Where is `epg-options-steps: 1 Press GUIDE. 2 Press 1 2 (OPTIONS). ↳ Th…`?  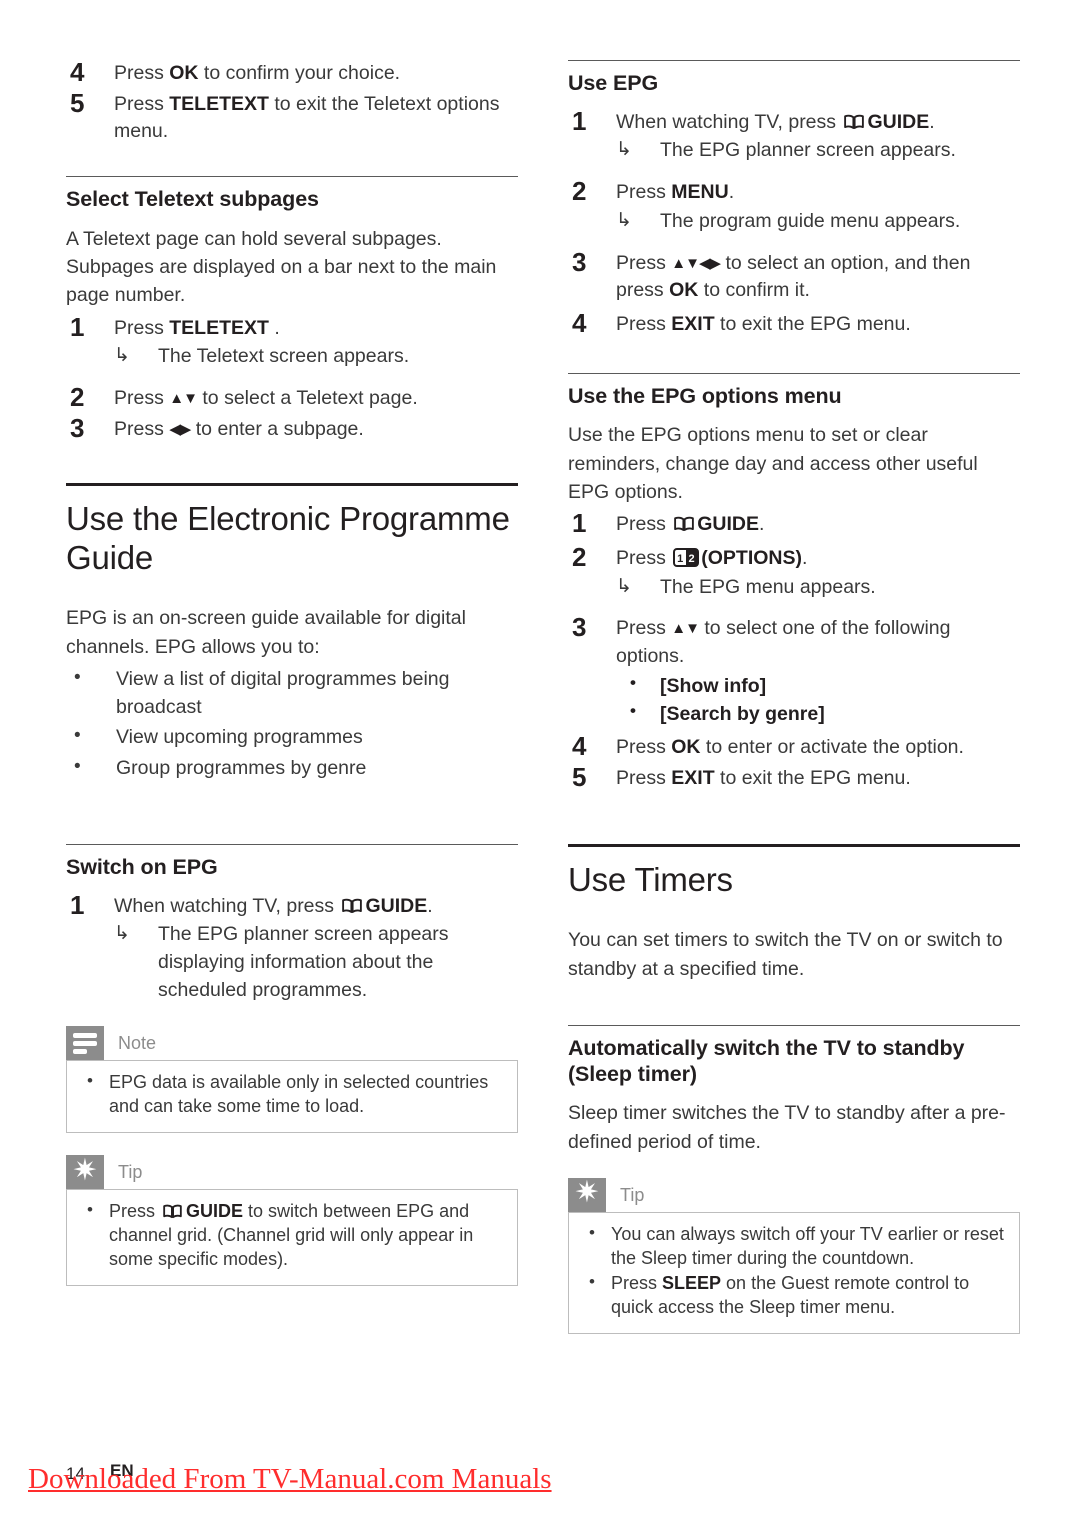 epg-options-steps: 1 Press GUIDE. 2 Press 1 2 (OPTIONS). ↳ Th… is located at coordinates (794, 650).